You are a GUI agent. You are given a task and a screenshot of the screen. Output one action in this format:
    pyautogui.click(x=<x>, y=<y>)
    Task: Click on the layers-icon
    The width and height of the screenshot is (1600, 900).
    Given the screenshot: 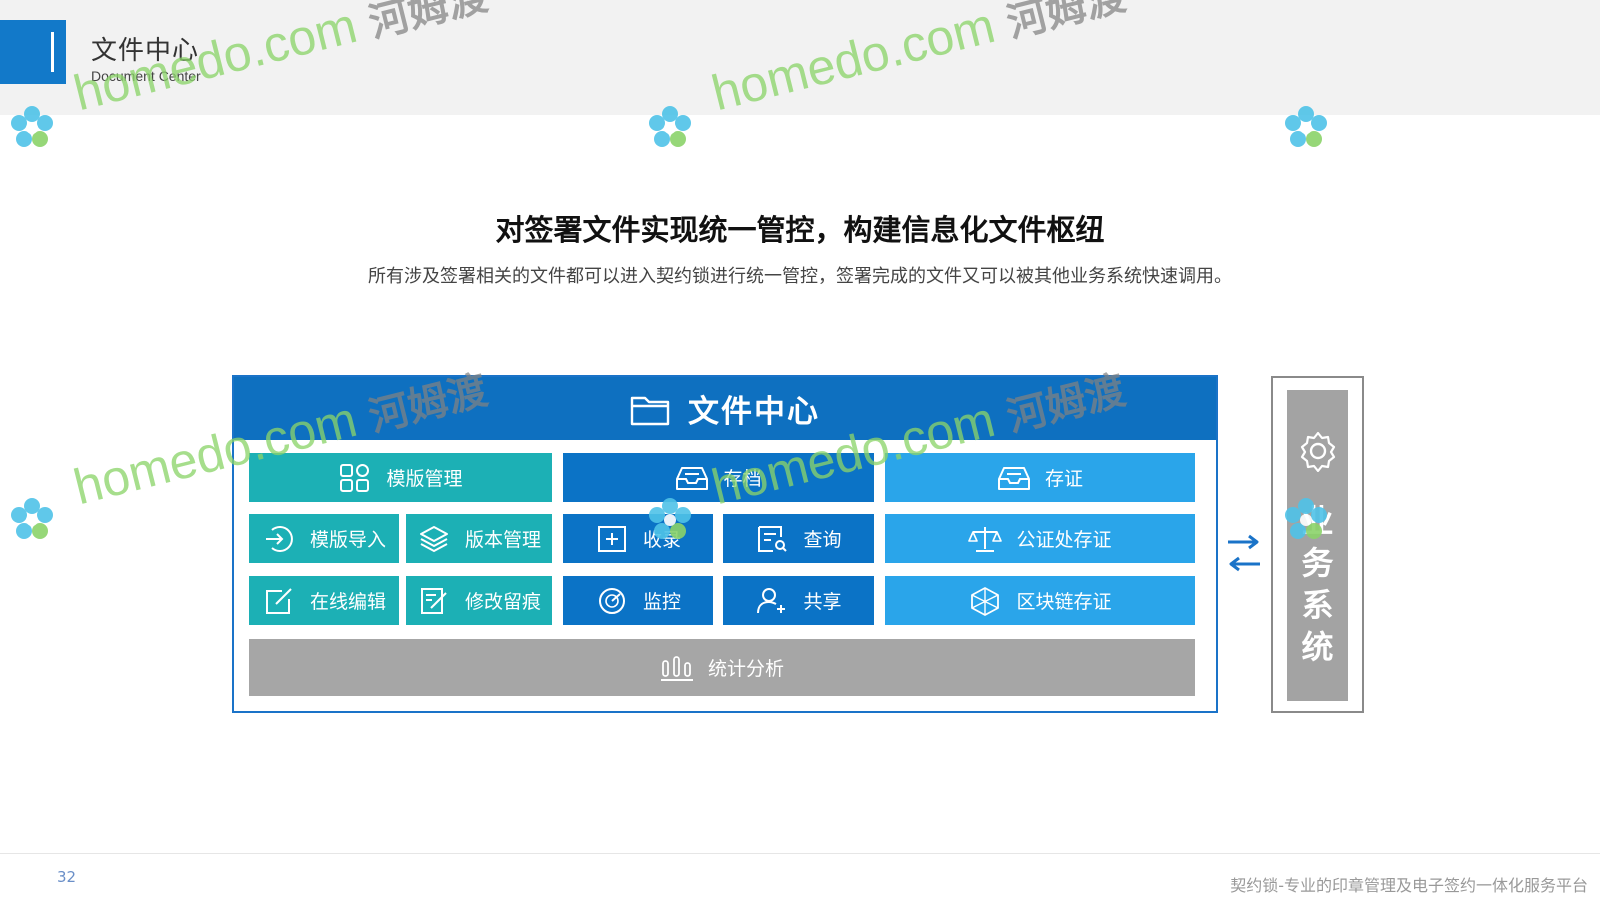 What is the action you would take?
    pyautogui.click(x=433, y=538)
    